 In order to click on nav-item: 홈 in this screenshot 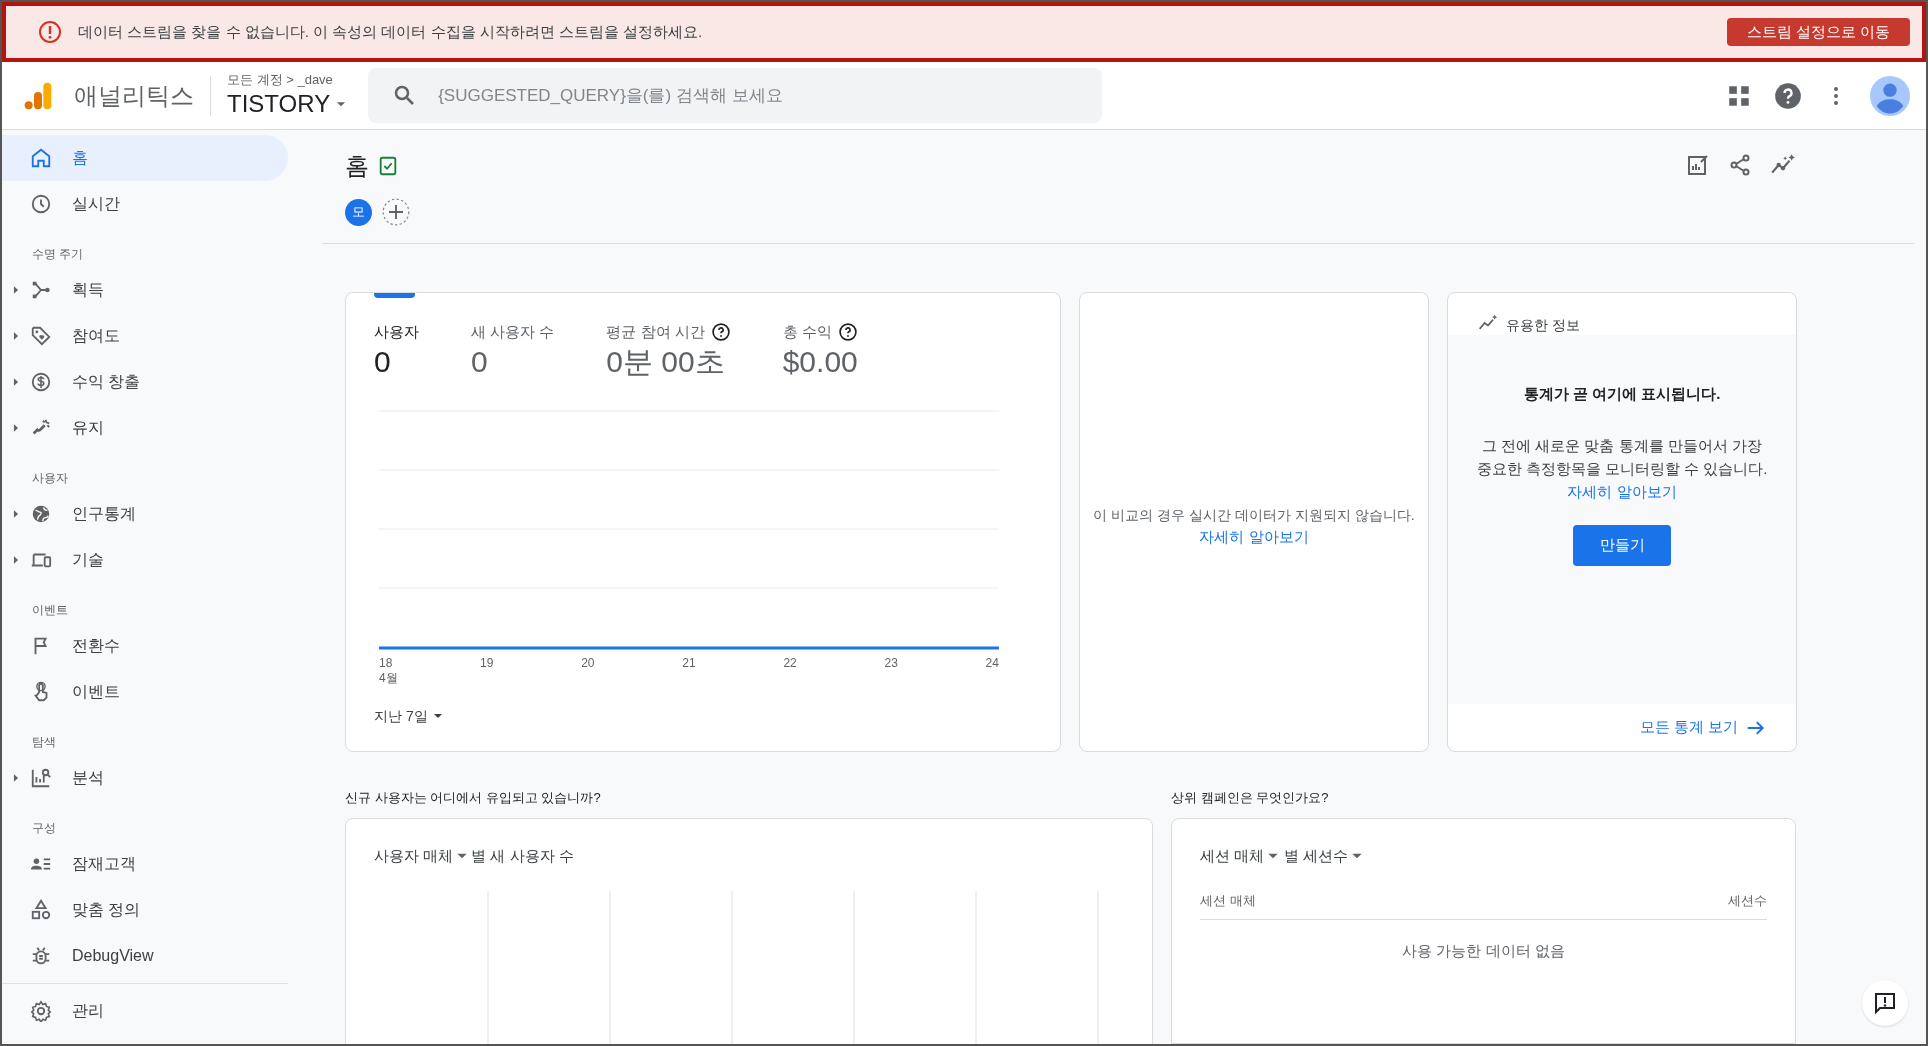, I will do `click(145, 158)`.